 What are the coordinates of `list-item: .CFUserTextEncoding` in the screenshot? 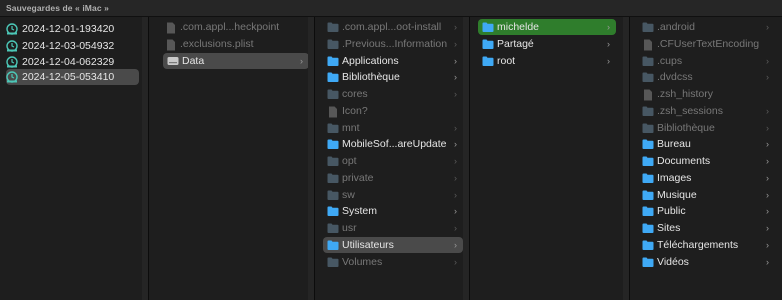 It's located at (706, 44).